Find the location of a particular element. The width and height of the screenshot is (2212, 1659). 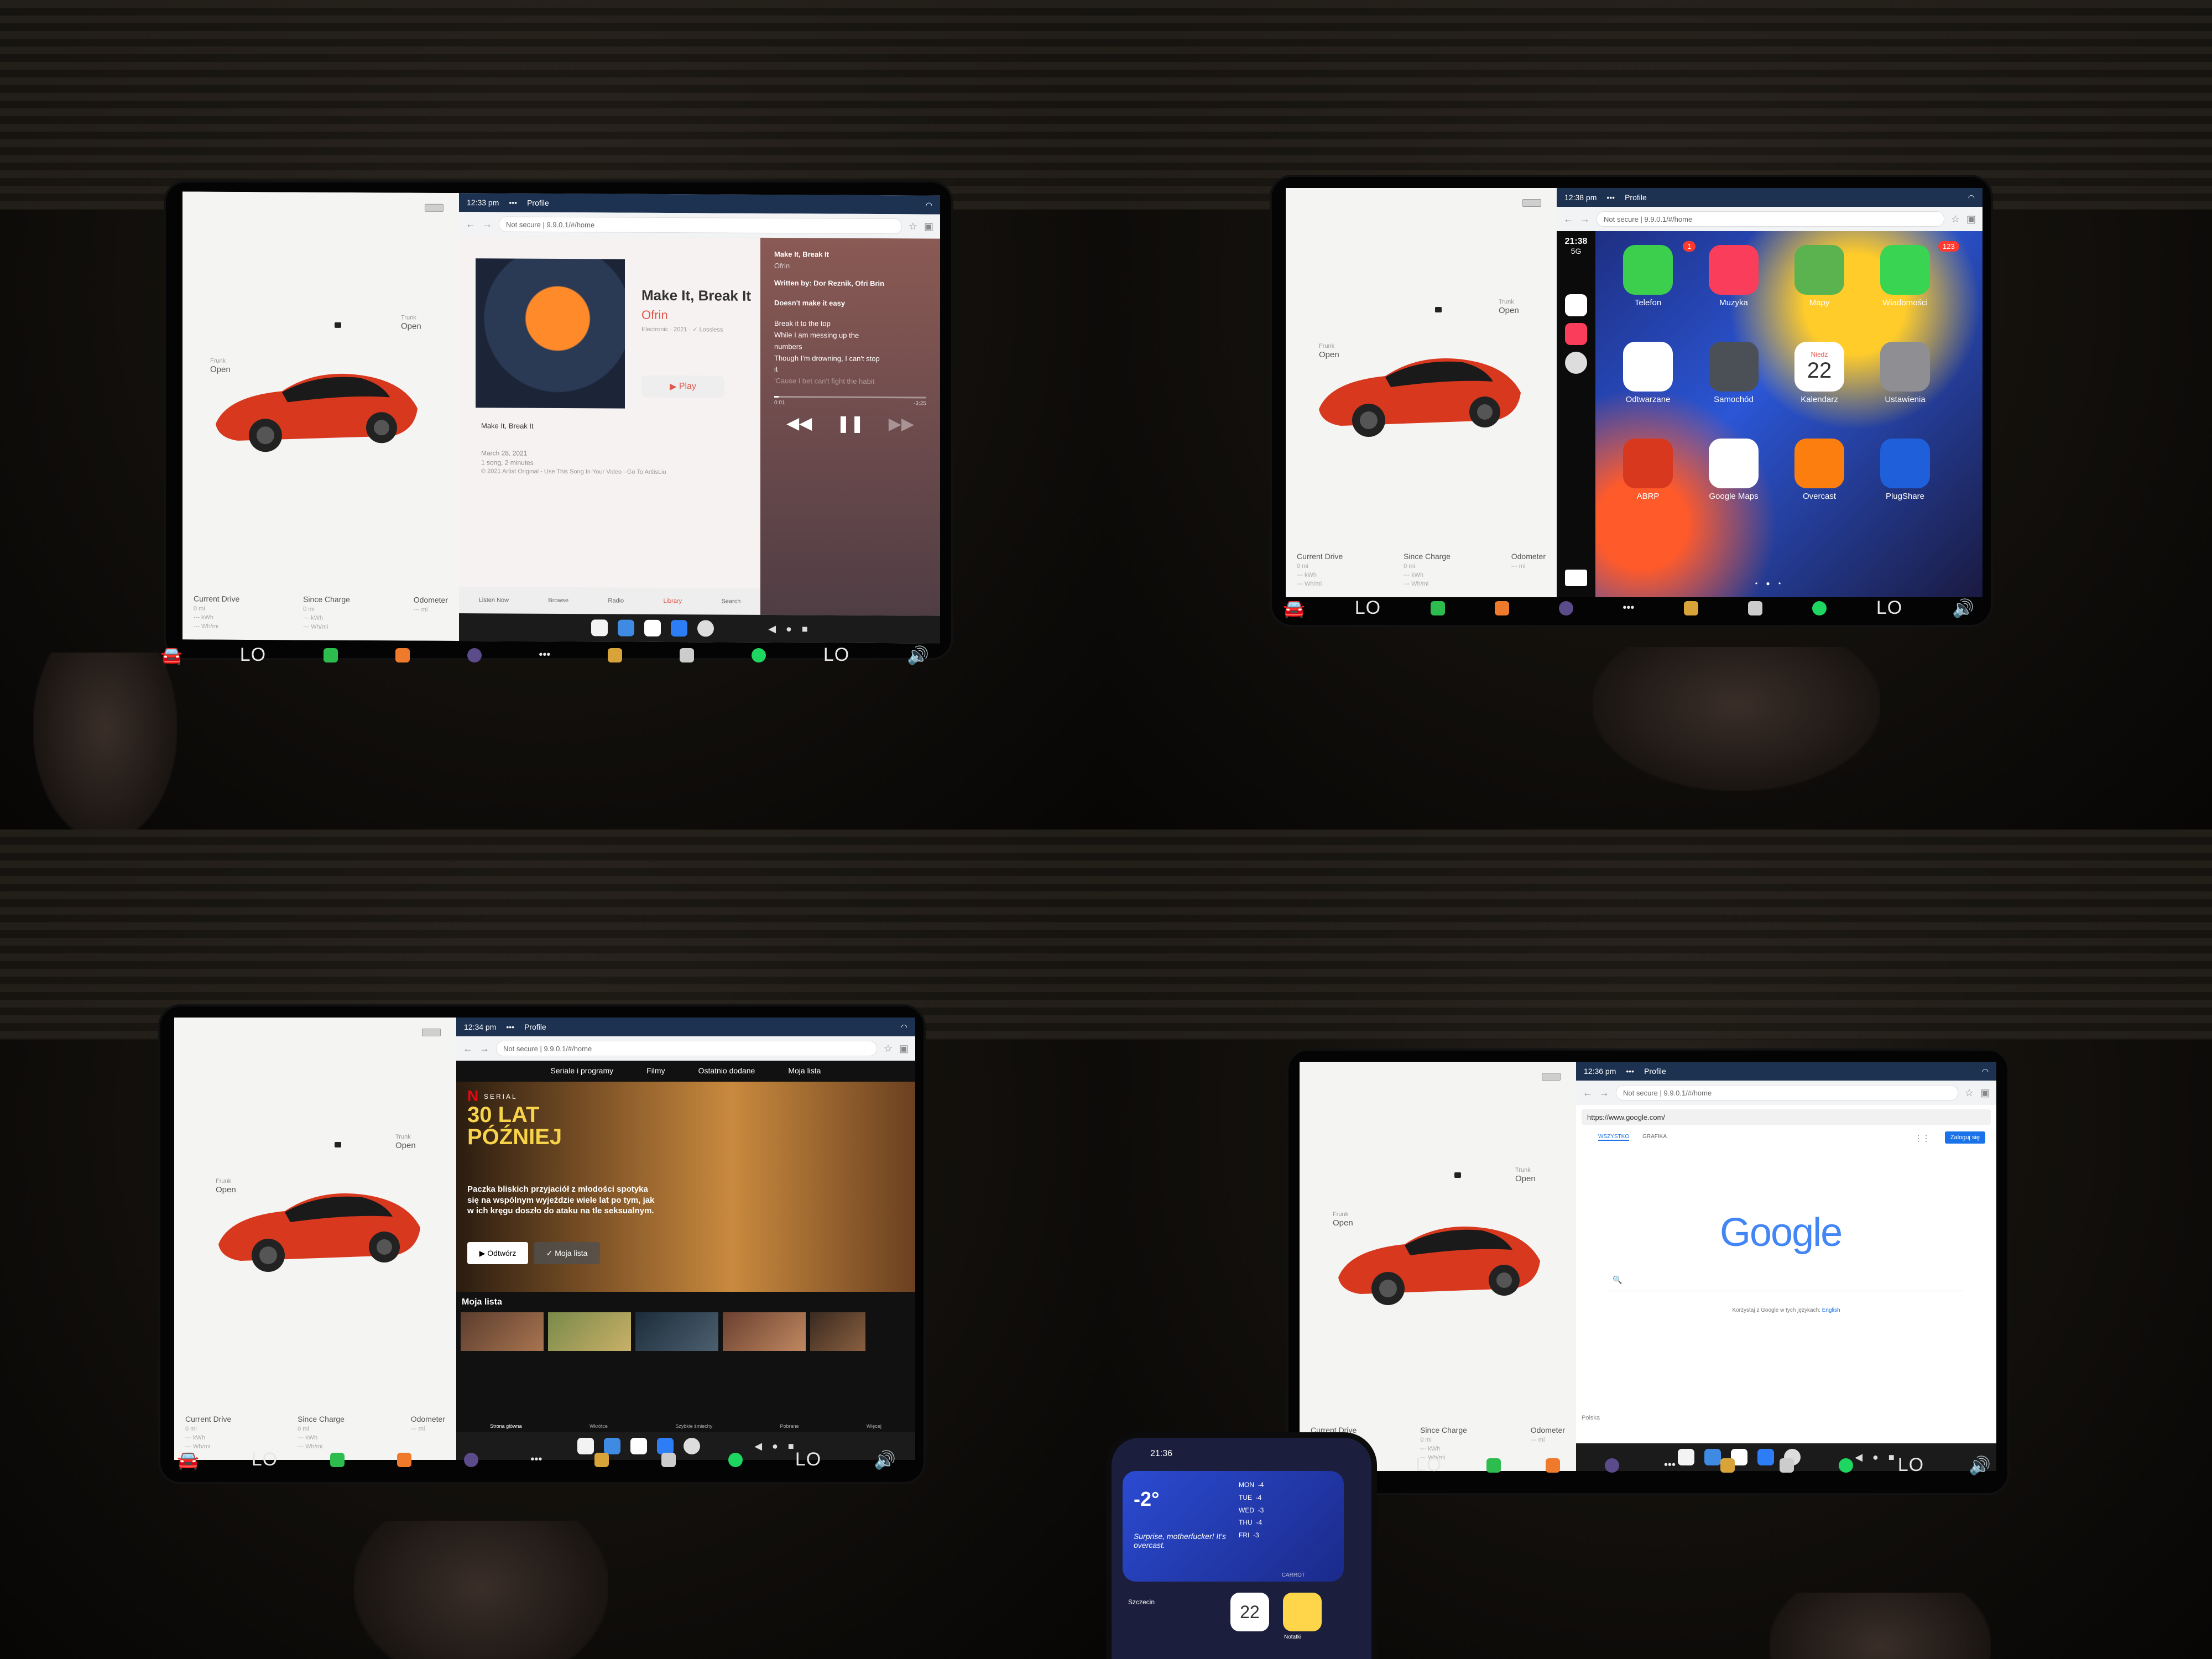

carplay-app: Niedz 22 Kalendarz is located at coordinates (1820, 373).